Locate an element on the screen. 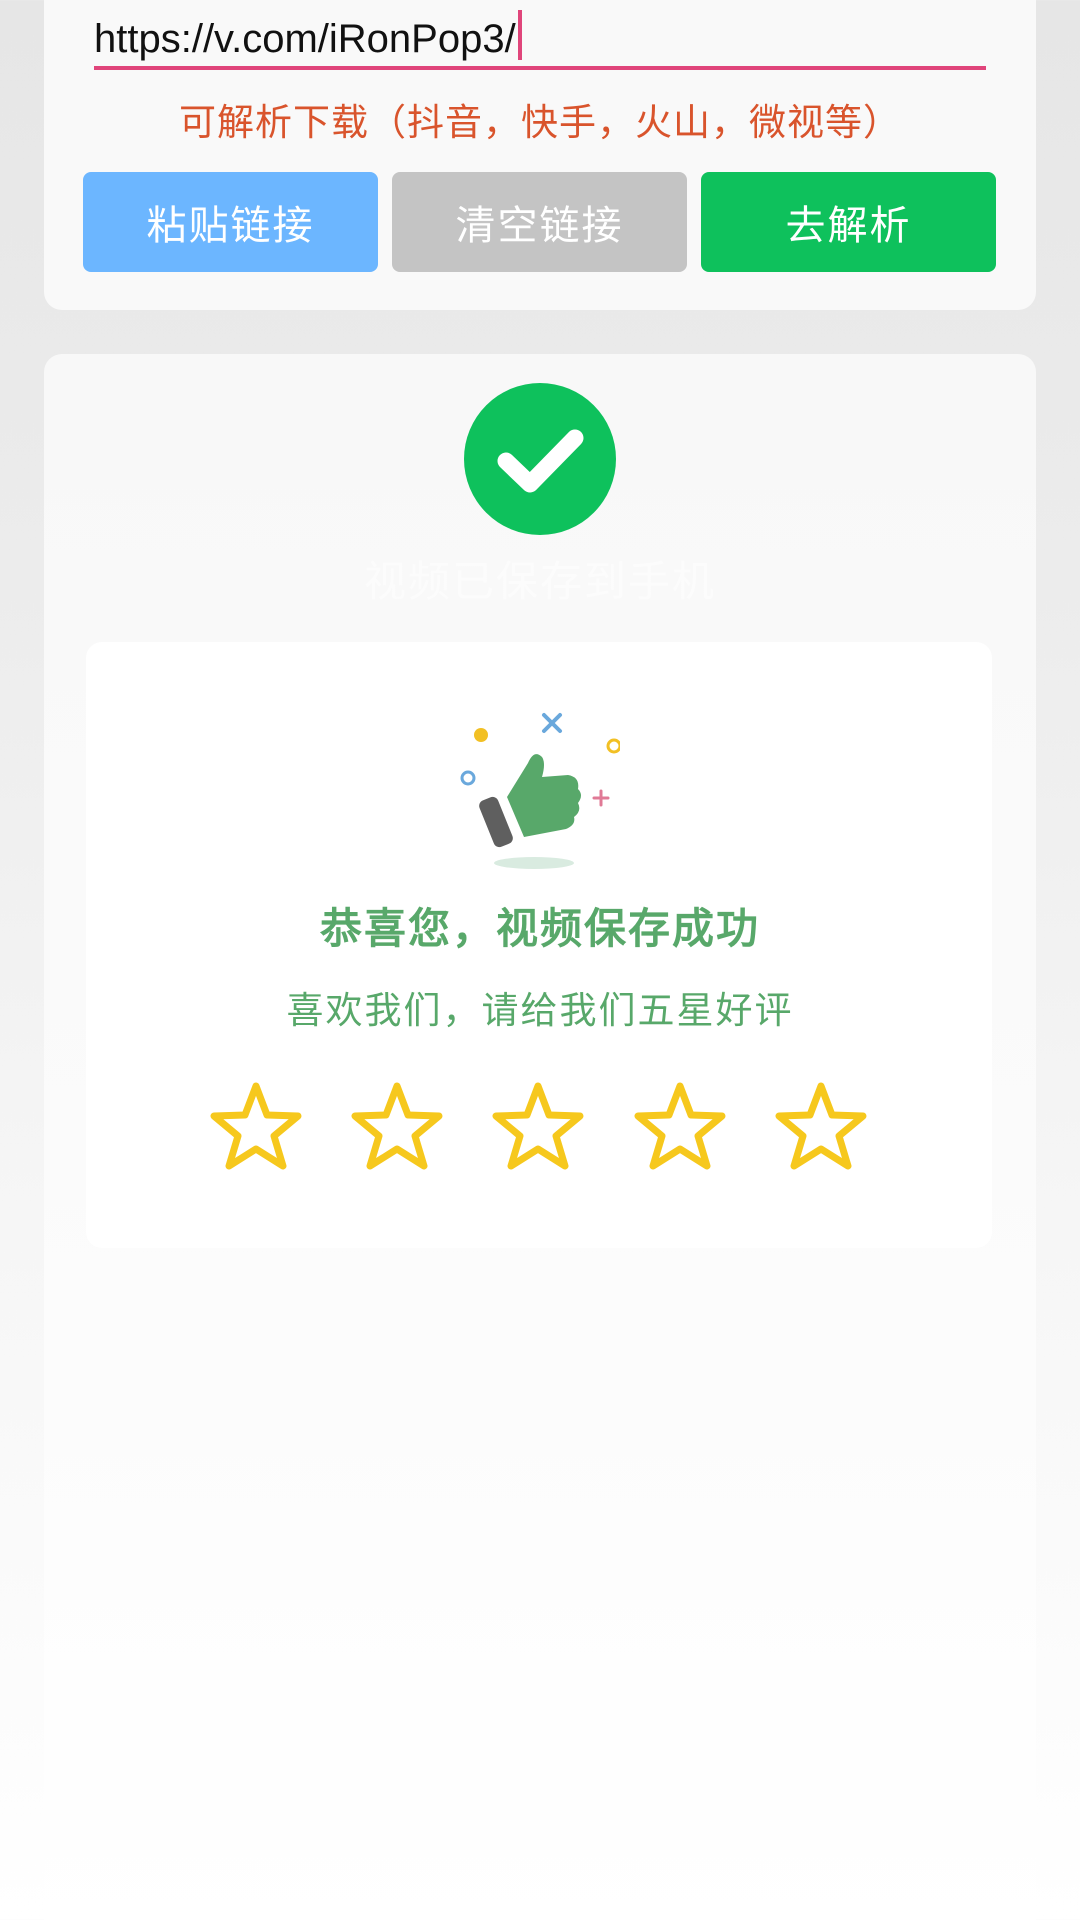 Image resolution: width=1080 pixels, height=1920 pixels. star-rating is located at coordinates (540, 1128).